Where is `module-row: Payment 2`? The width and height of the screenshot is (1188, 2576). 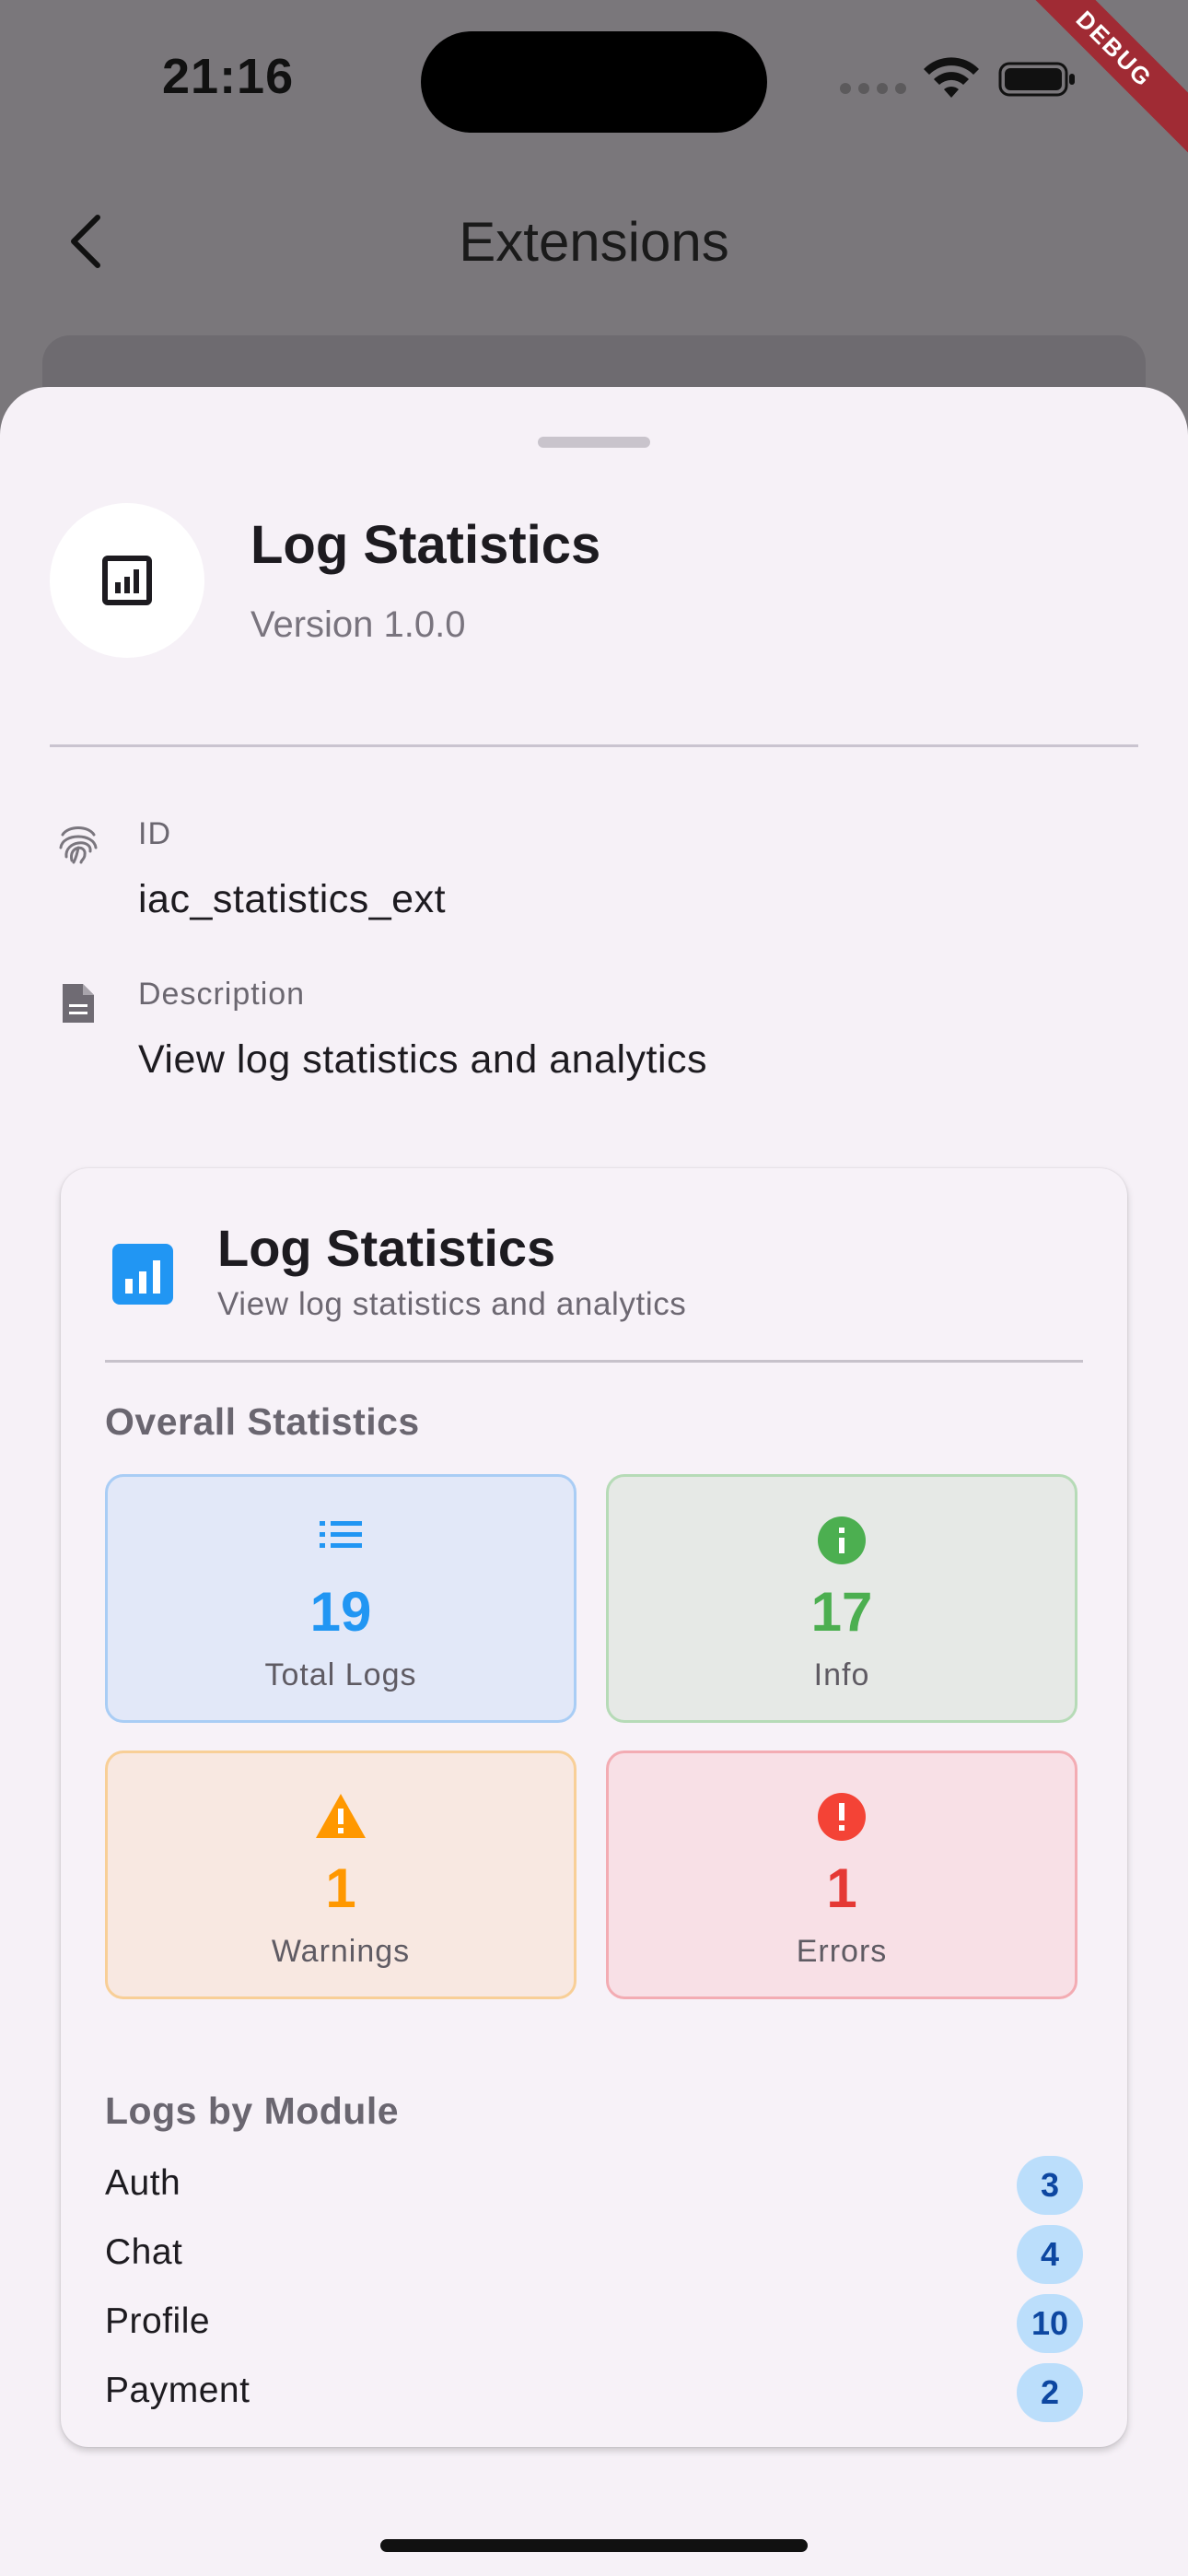
module-row: Payment 2 is located at coordinates (594, 2392).